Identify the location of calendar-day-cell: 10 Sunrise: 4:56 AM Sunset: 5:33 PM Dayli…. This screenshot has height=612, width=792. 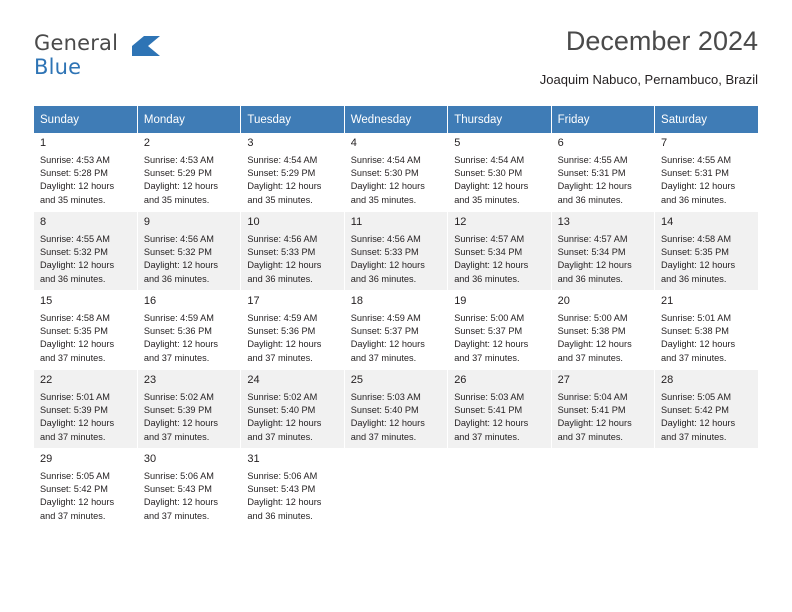
(292, 251).